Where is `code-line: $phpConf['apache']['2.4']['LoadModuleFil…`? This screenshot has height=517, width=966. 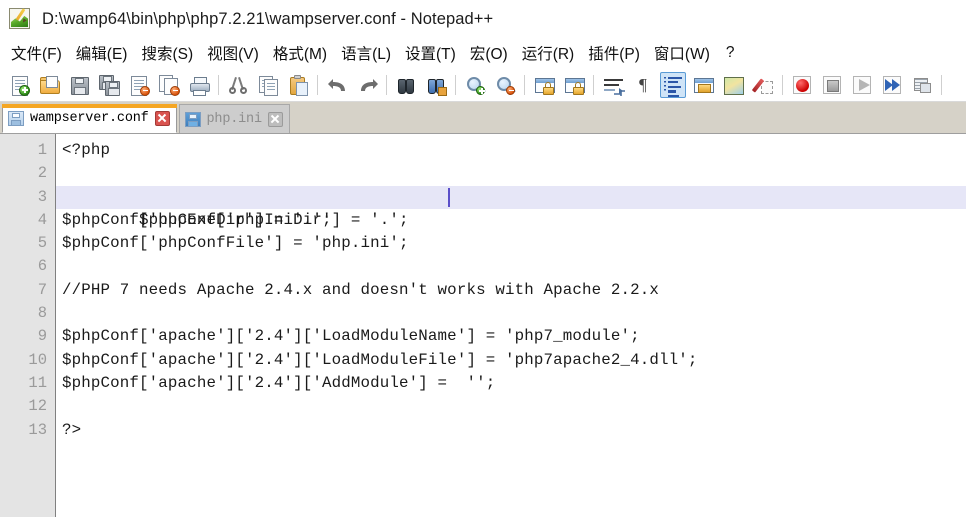
code-line: $phpConf['apache']['2.4']['LoadModuleFil… is located at coordinates (511, 360).